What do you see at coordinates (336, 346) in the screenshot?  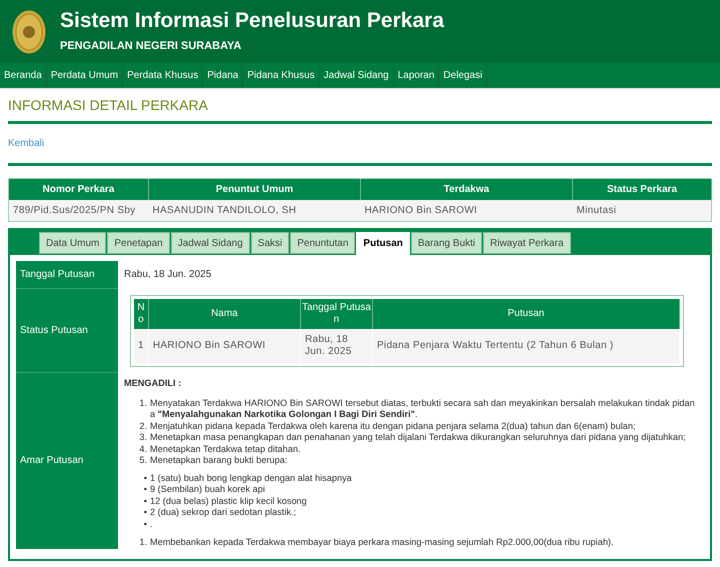 I see `table-cell: Rabu, 18 Jun. 2025` at bounding box center [336, 346].